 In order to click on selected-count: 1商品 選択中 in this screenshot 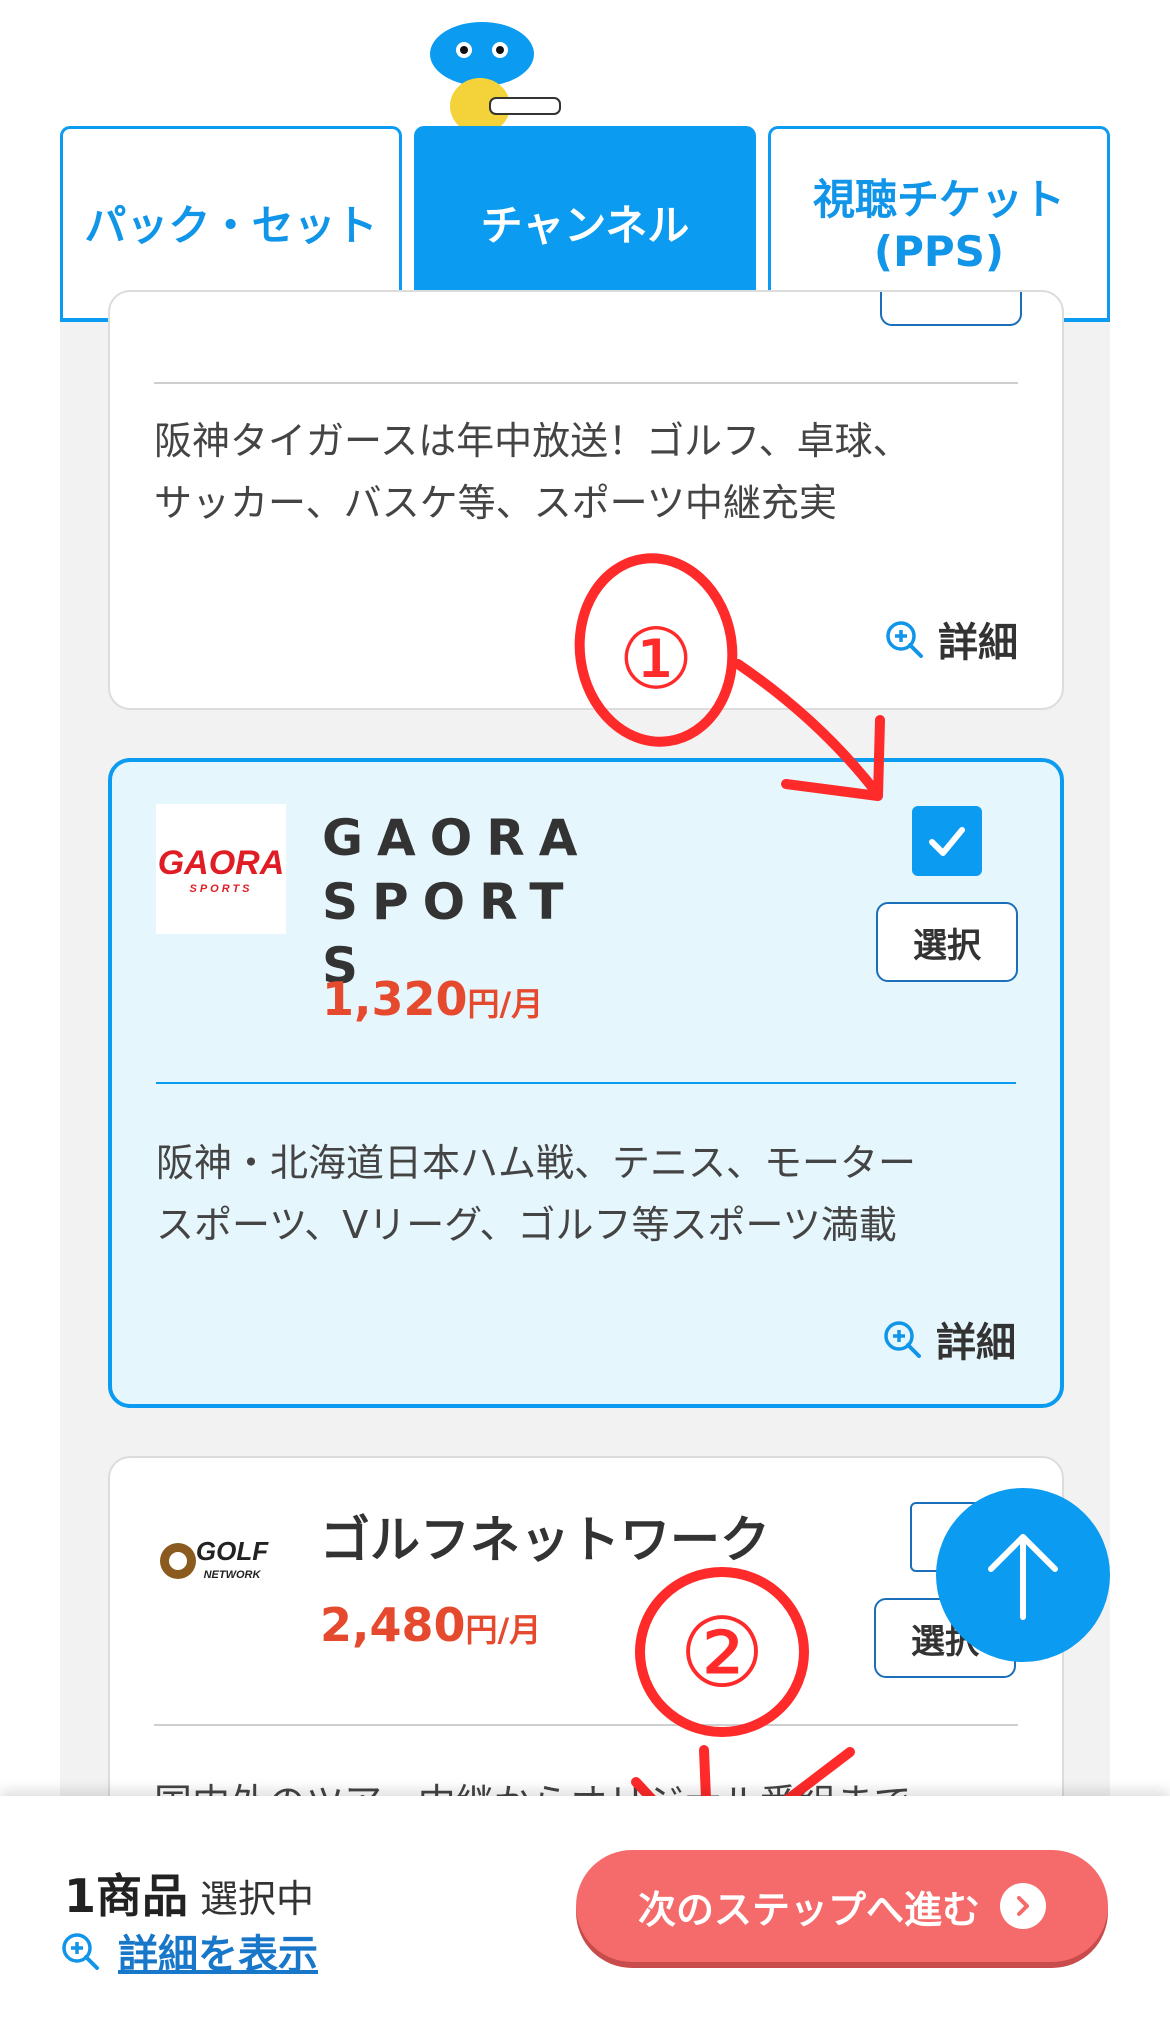, I will do `click(189, 1896)`.